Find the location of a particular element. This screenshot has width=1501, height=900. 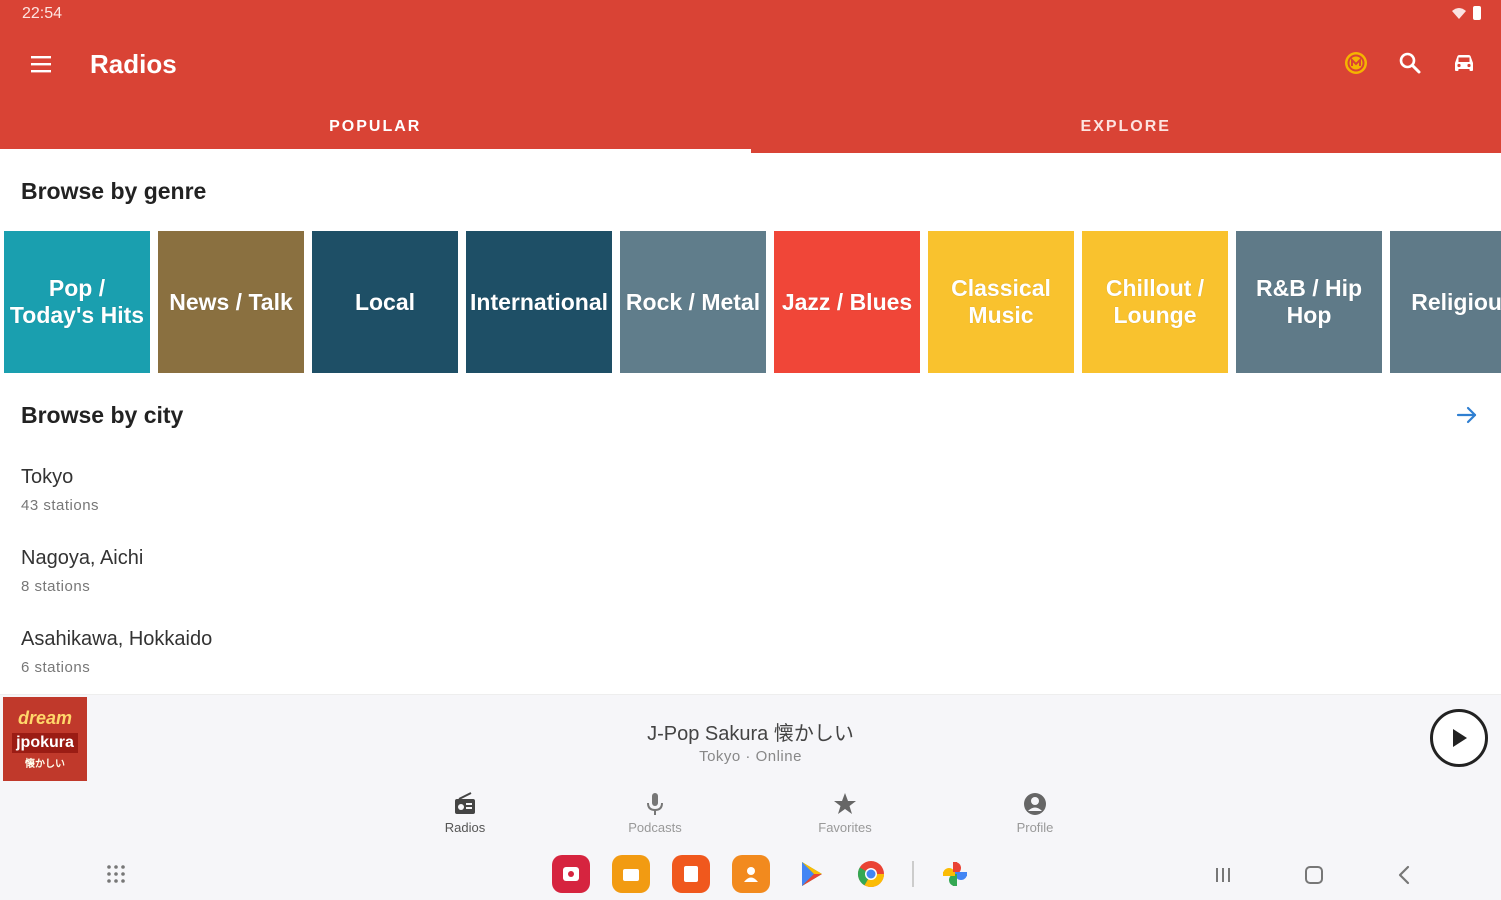

search-button is located at coordinates (1410, 63).